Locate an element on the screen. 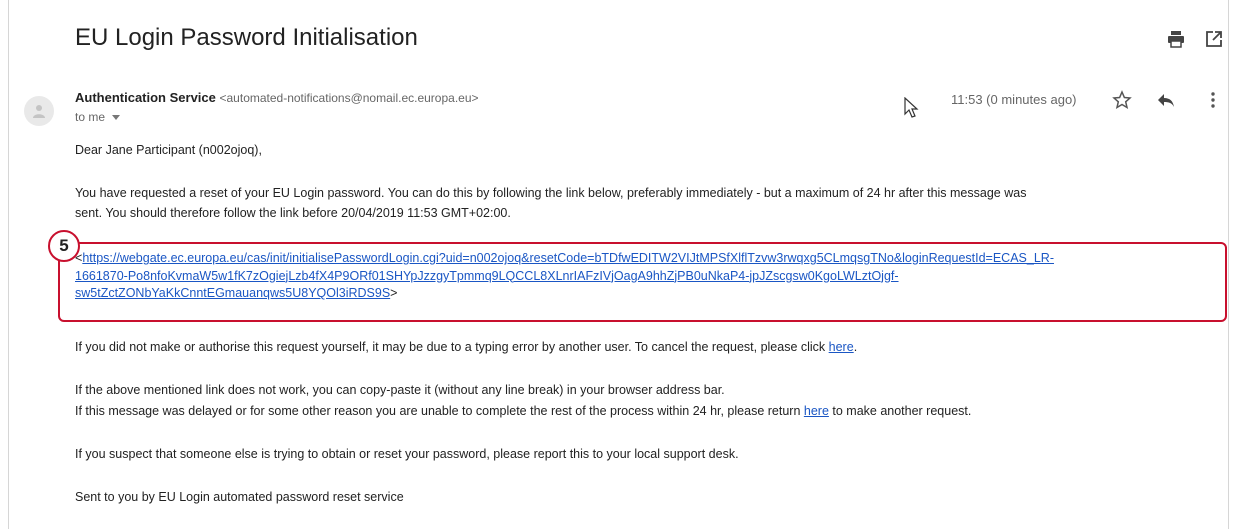  email-timestamp: 11:53 (0 minutes ago) is located at coordinates (1014, 99).